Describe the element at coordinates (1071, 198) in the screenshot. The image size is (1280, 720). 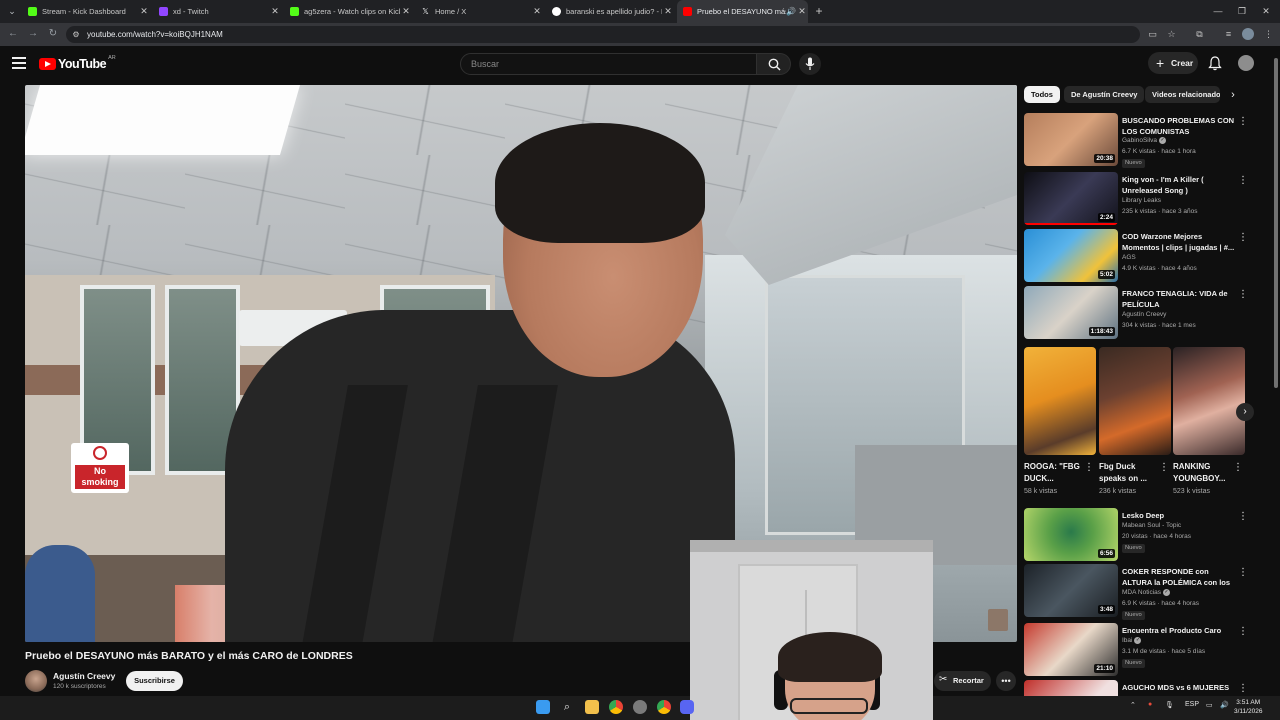
I see `video-thumbnail: 2:24` at that location.